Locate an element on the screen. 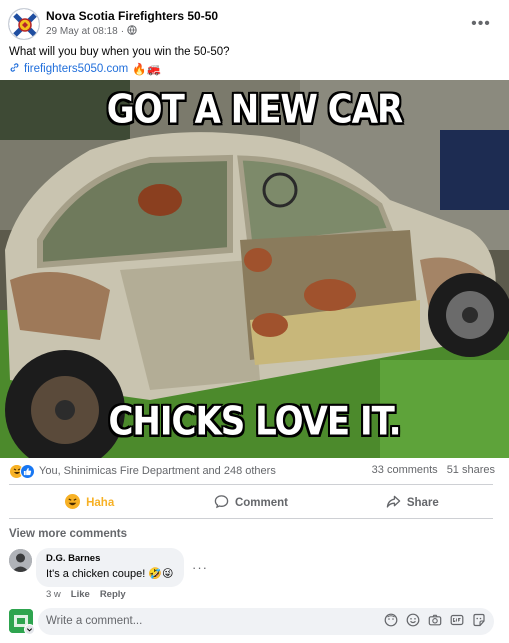 This screenshot has width=509, height=643. comment-author: D.G. Barnes is located at coordinates (110, 558).